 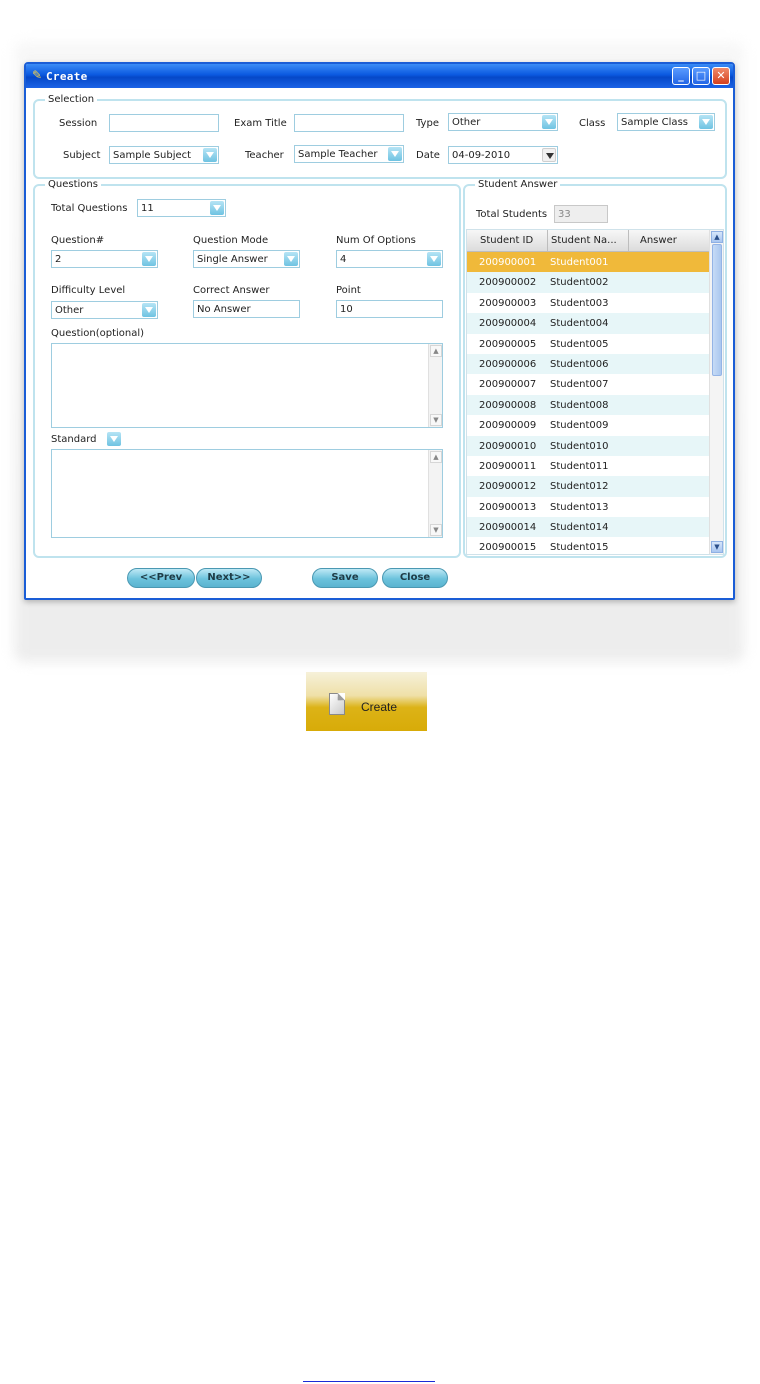 I want to click on table-row: 200900014 Student014, so click(x=588, y=527).